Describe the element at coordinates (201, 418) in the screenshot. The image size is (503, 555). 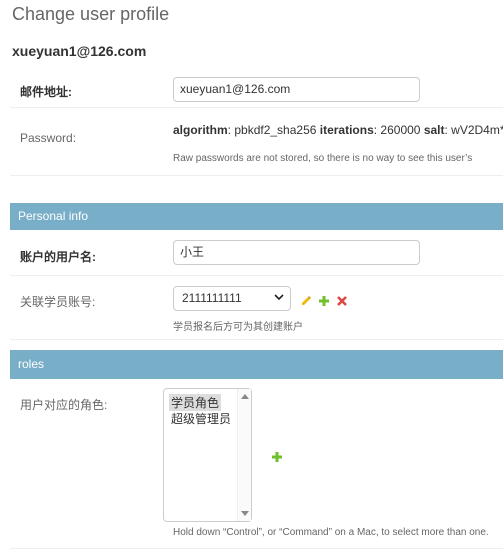
I see `role-option: 超级管理员` at that location.